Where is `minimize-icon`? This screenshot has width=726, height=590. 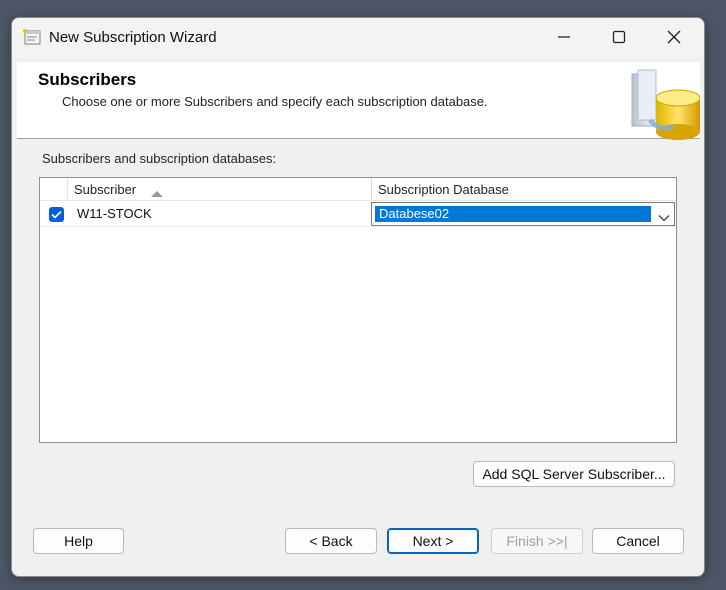 minimize-icon is located at coordinates (564, 37).